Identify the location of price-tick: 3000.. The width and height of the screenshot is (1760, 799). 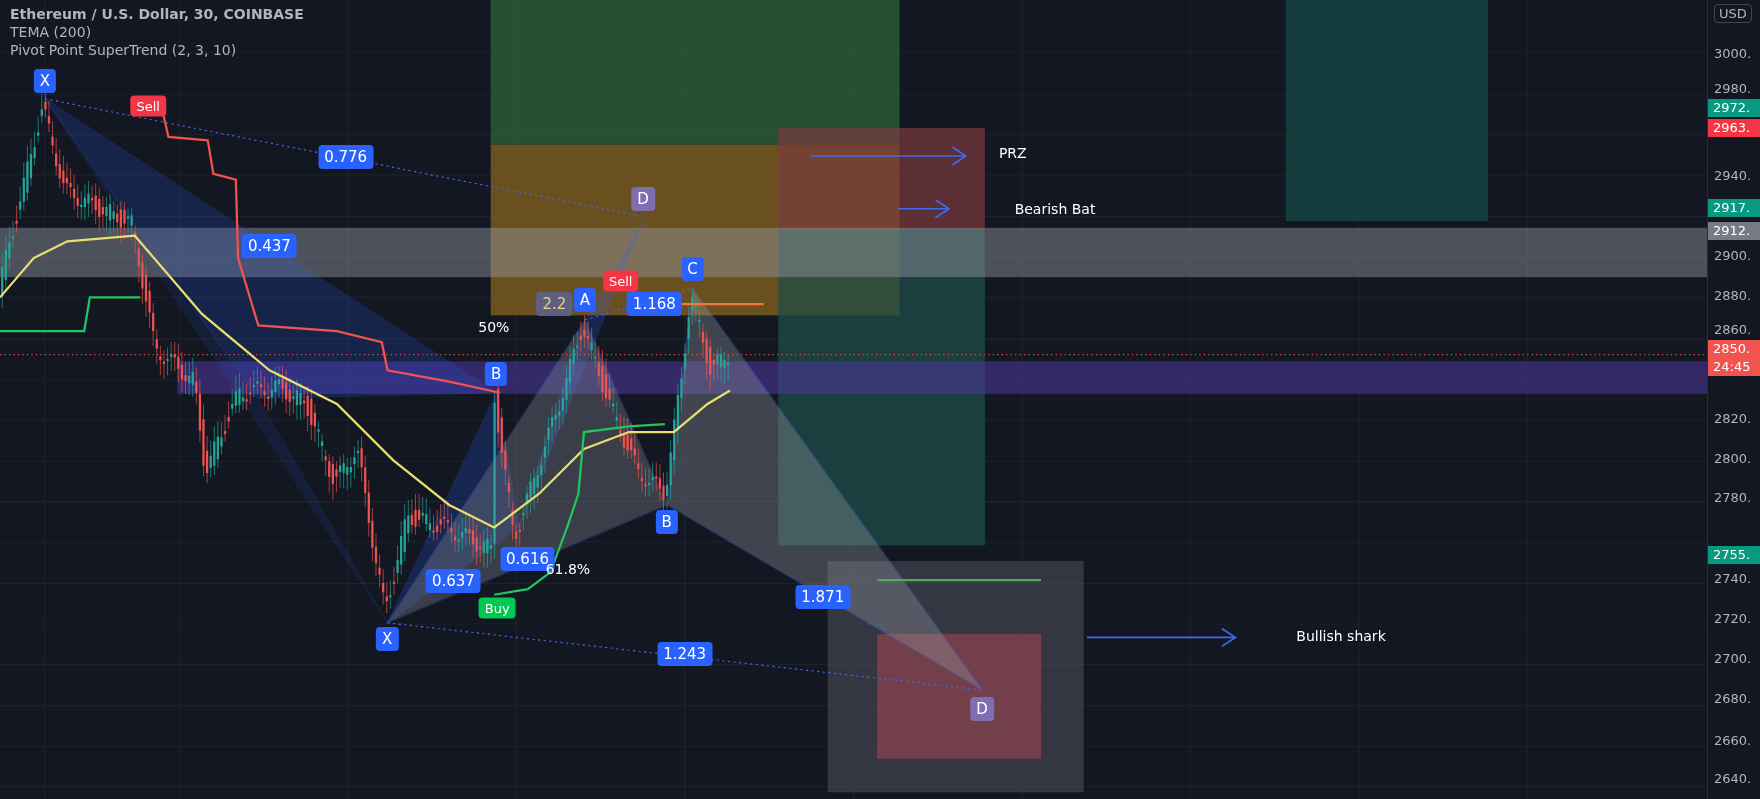
(1733, 53).